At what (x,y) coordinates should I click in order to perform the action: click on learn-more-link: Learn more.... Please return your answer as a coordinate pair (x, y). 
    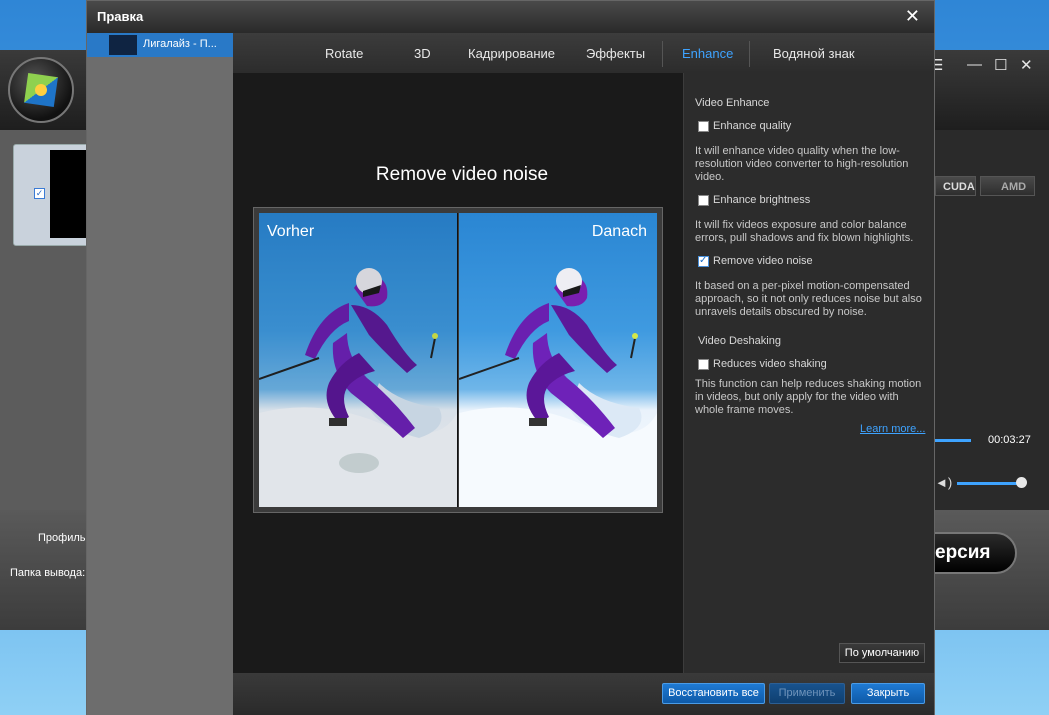
    Looking at the image, I should click on (892, 429).